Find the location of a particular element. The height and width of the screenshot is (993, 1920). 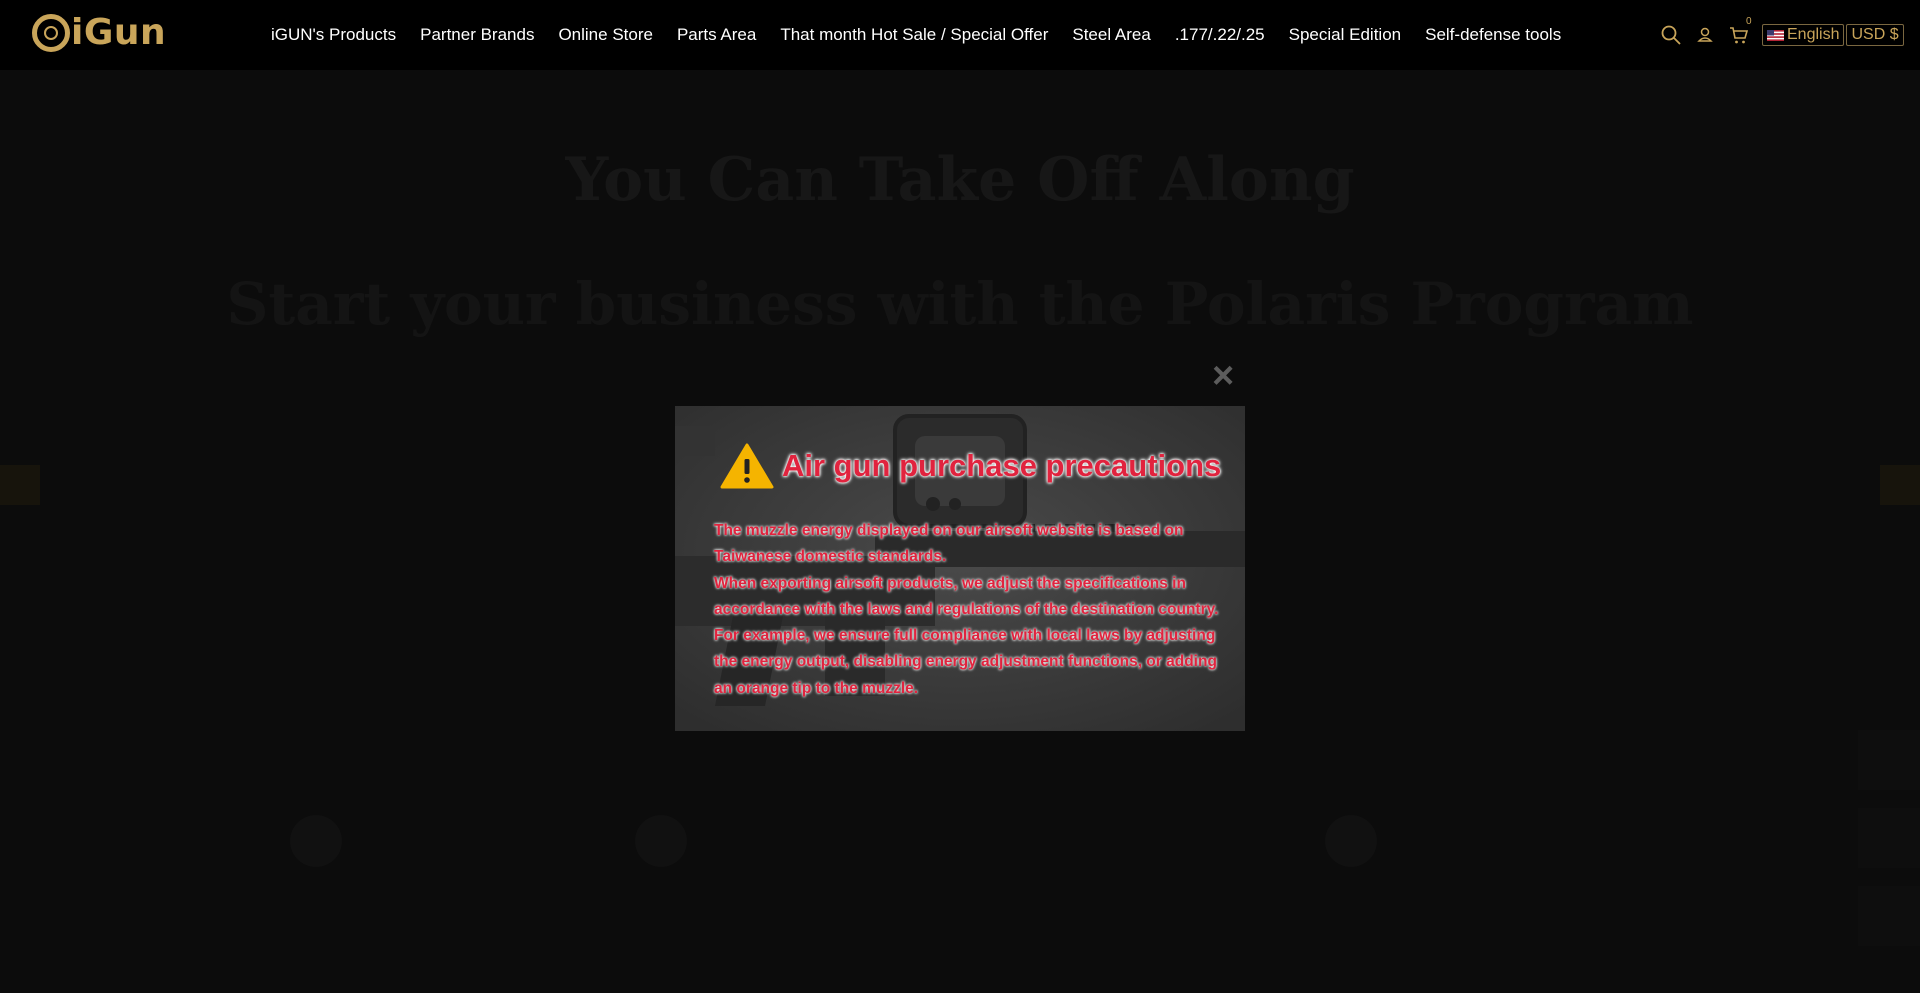

modal-header: Air gun purchase precautions is located at coordinates (970, 466).